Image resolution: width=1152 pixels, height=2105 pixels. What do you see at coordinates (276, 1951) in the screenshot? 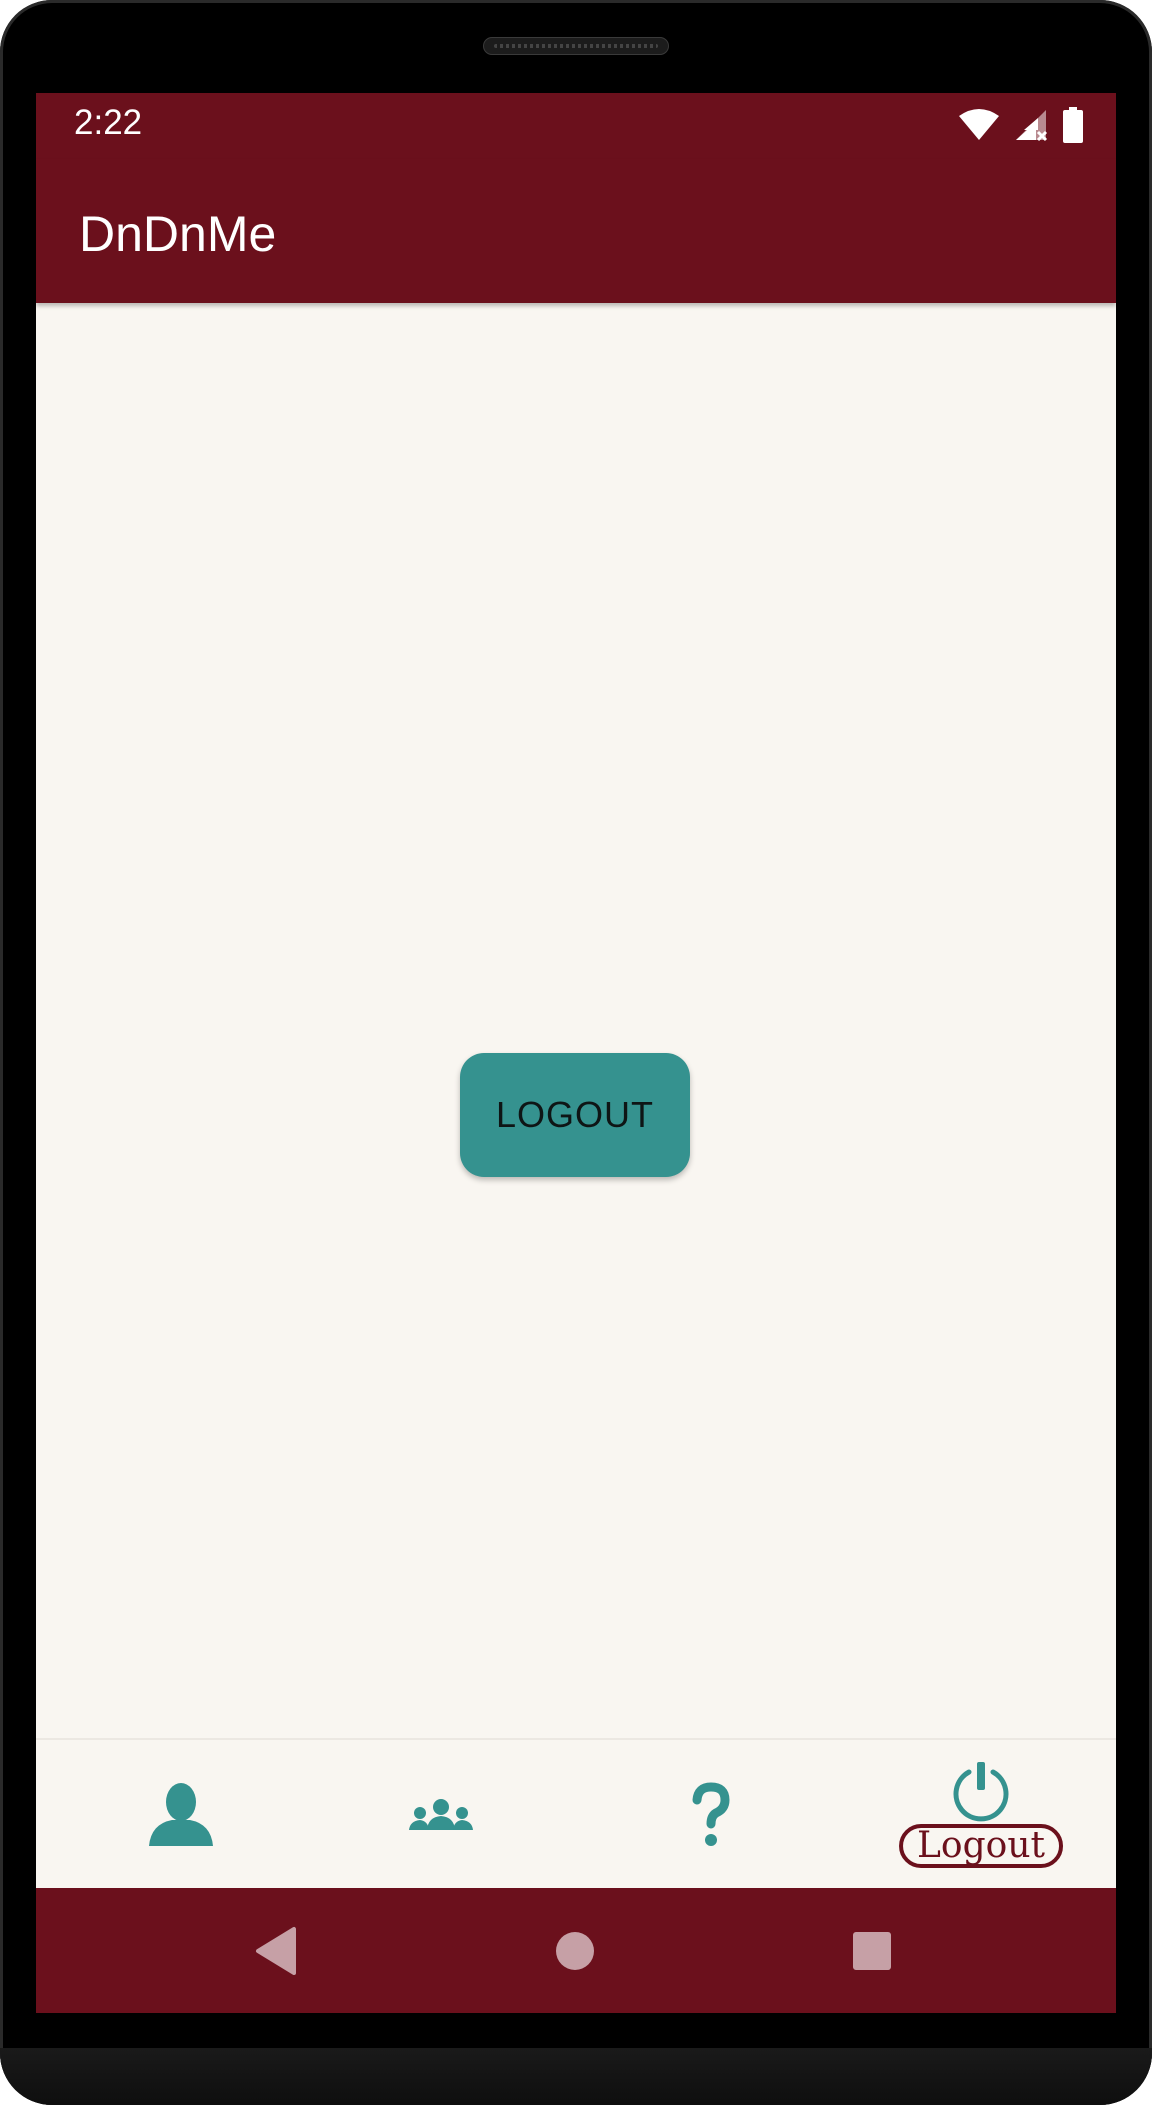
I see `back-icon` at bounding box center [276, 1951].